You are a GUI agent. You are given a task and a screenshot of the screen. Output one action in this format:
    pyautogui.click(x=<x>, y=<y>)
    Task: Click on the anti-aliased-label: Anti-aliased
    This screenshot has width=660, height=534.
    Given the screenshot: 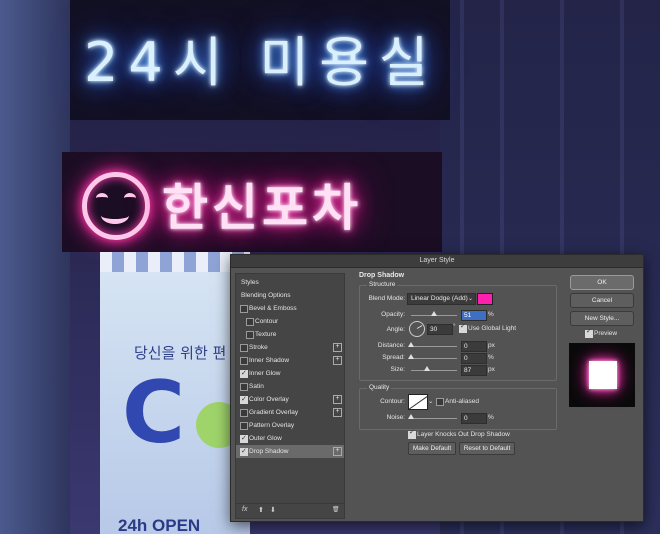 What is the action you would take?
    pyautogui.click(x=462, y=401)
    